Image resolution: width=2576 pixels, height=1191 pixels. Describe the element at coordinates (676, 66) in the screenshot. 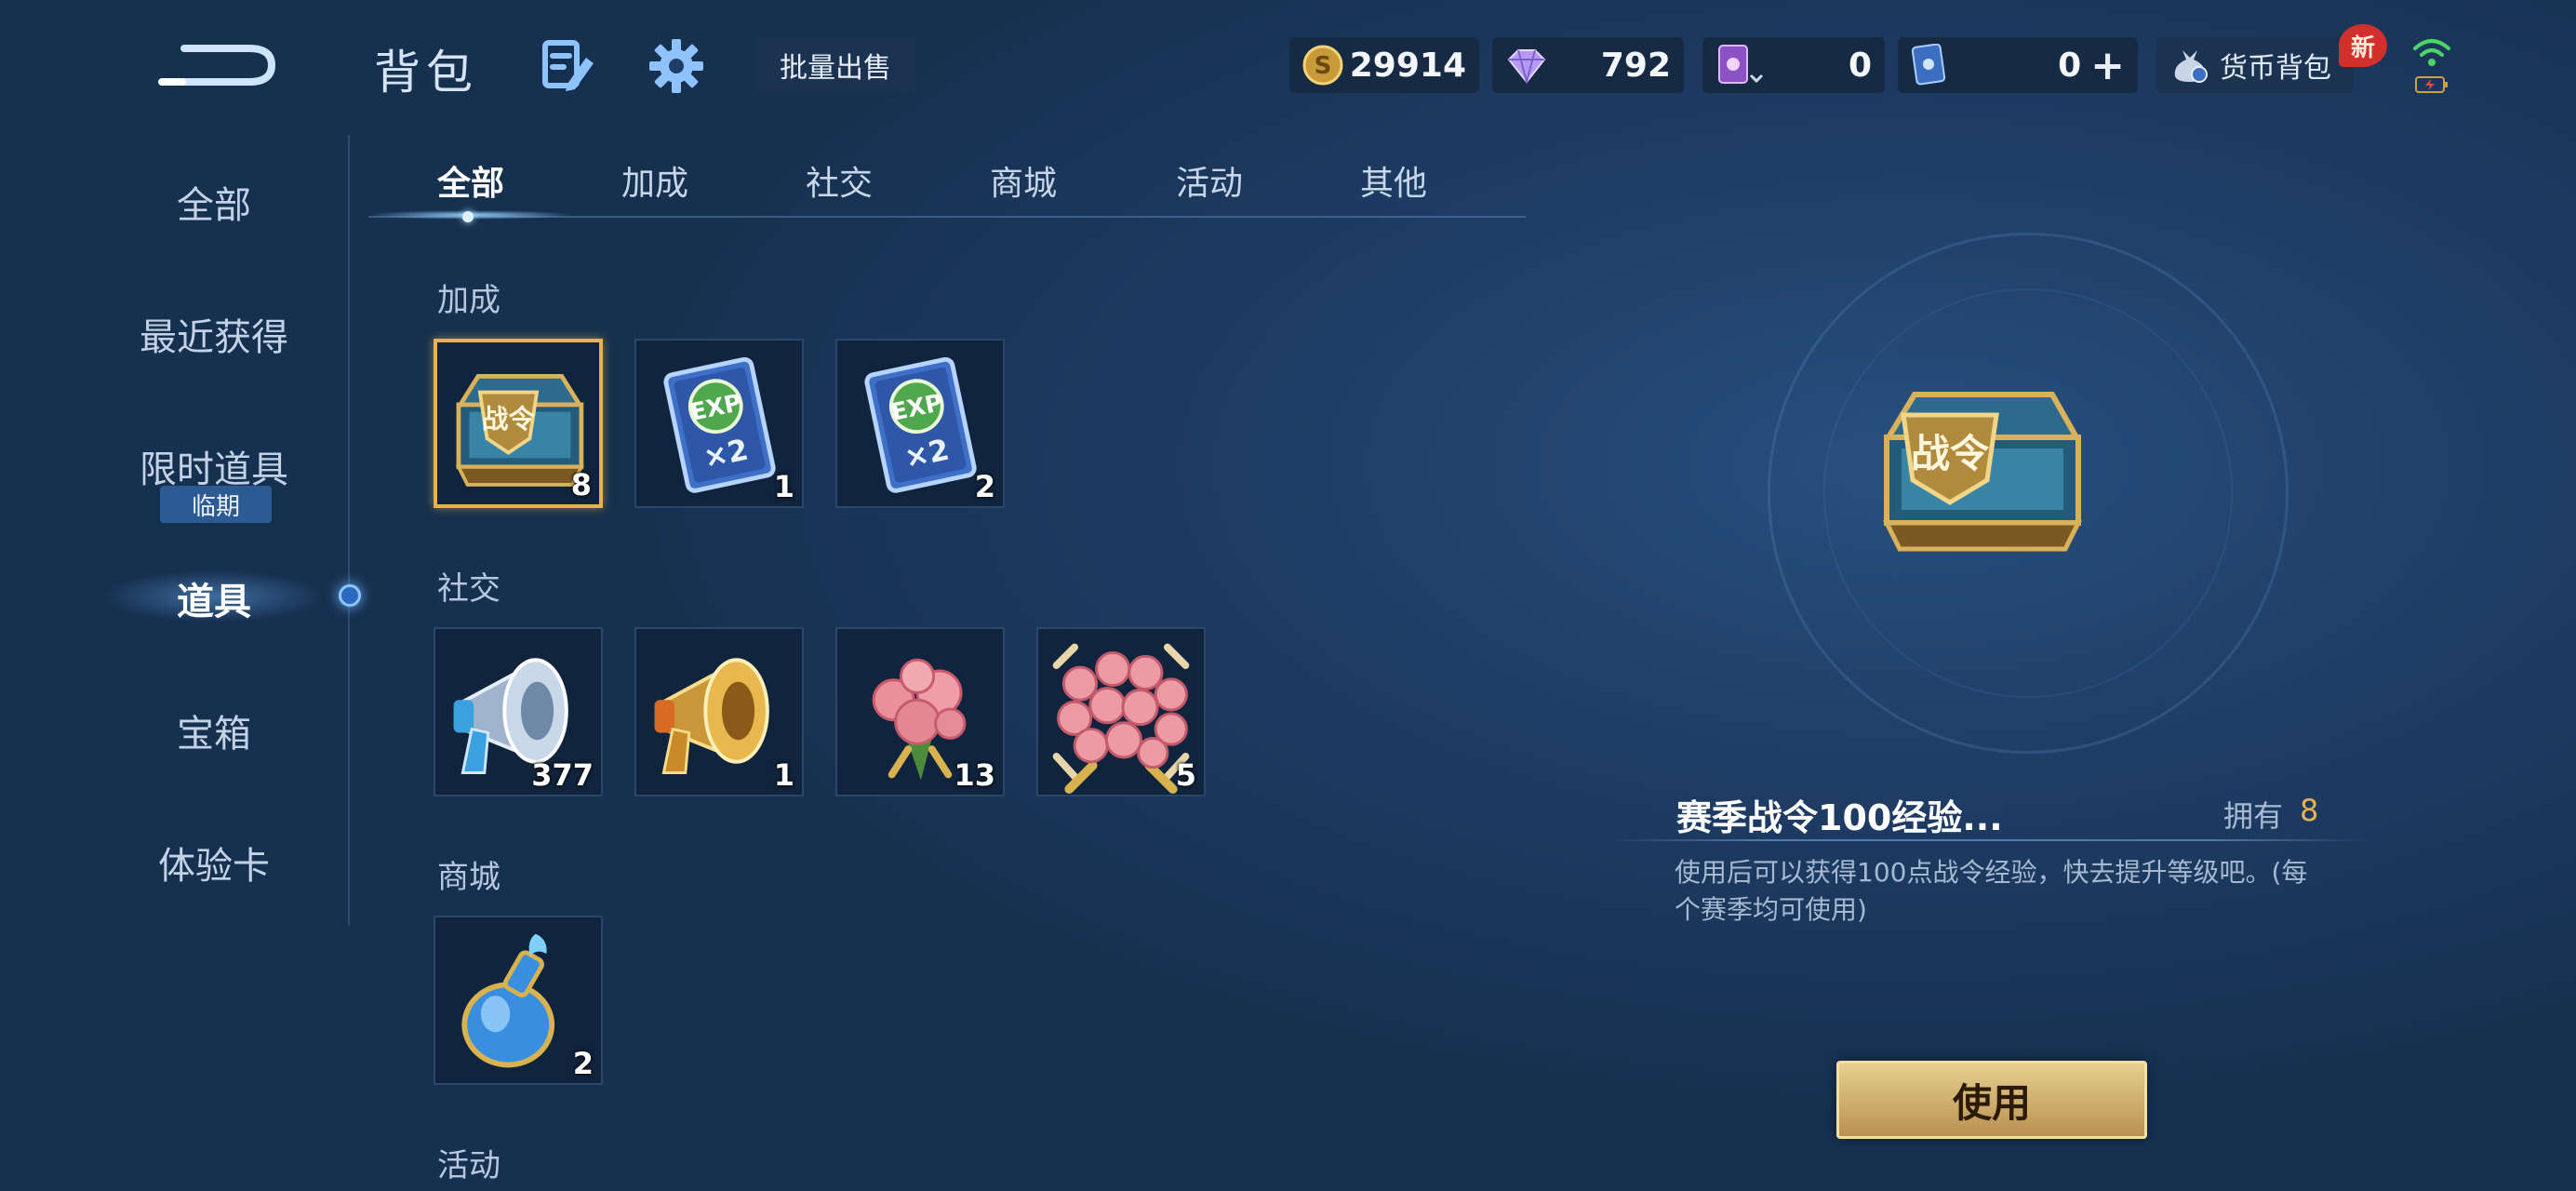

I see `gear-icon` at that location.